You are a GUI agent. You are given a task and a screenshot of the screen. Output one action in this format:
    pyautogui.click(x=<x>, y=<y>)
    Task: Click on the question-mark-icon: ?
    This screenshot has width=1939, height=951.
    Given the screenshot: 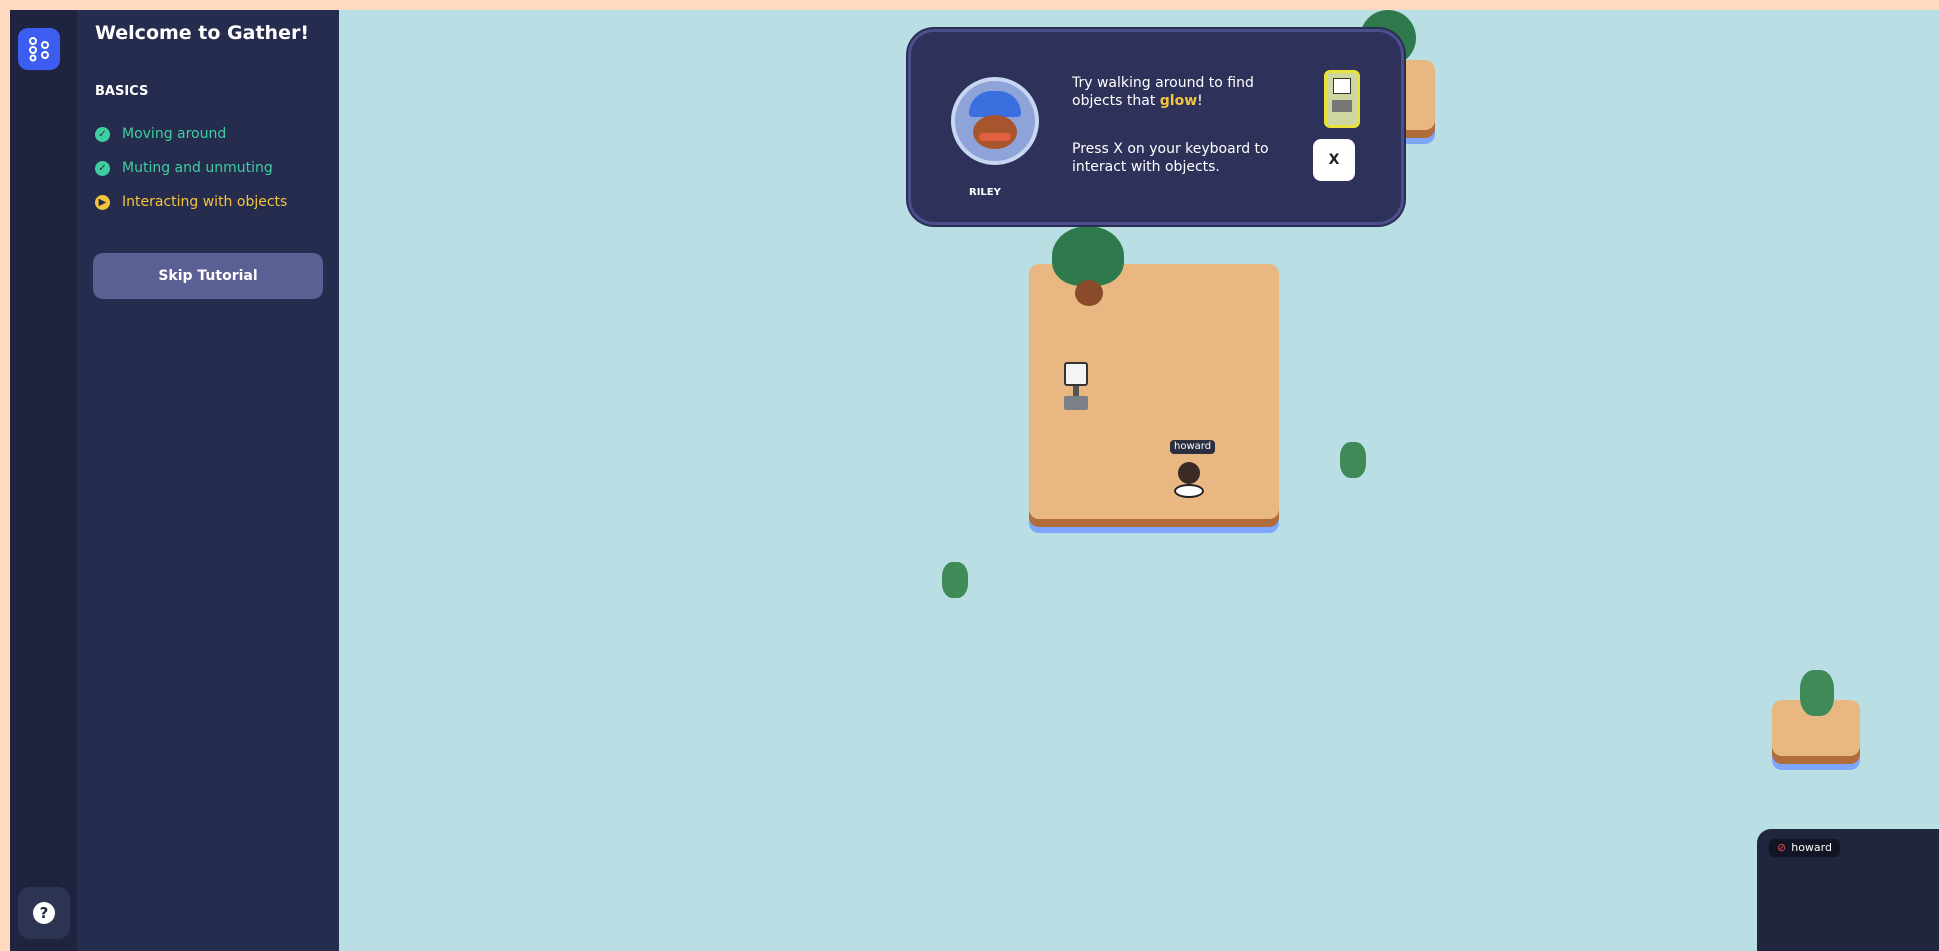 What is the action you would take?
    pyautogui.click(x=44, y=913)
    